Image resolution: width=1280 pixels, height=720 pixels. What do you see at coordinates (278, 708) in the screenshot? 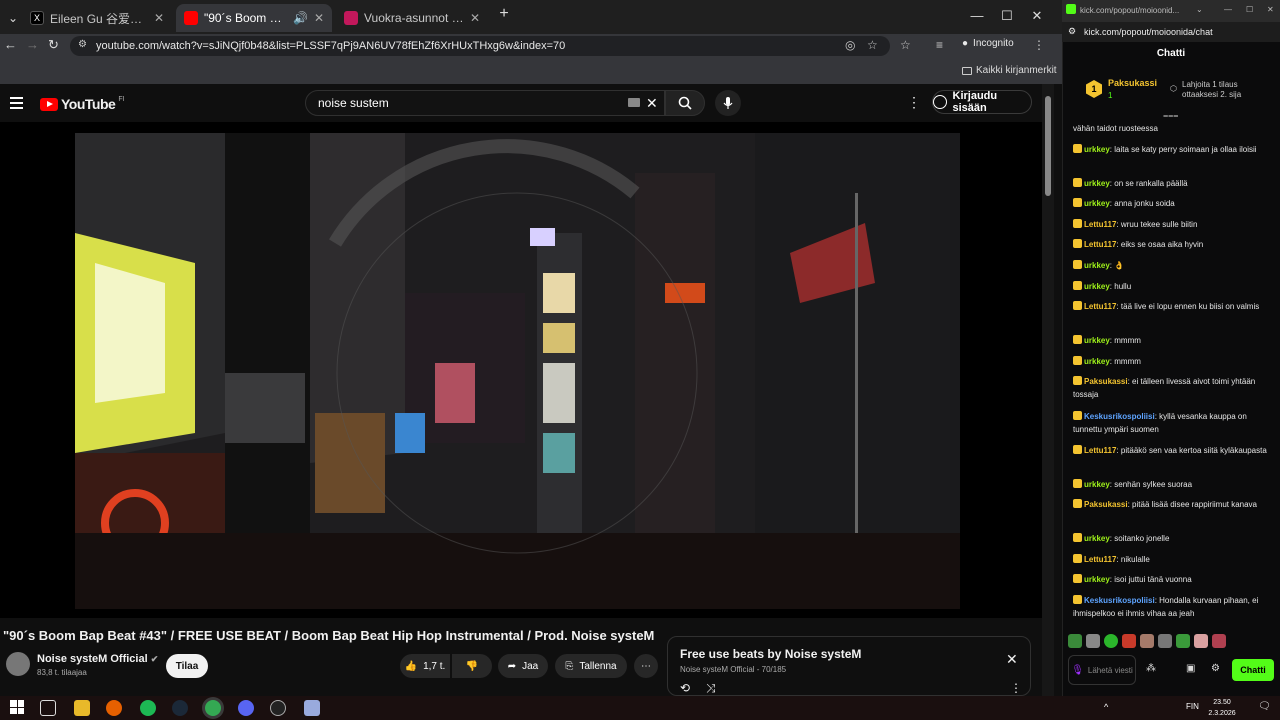
I see `obs-icon` at bounding box center [278, 708].